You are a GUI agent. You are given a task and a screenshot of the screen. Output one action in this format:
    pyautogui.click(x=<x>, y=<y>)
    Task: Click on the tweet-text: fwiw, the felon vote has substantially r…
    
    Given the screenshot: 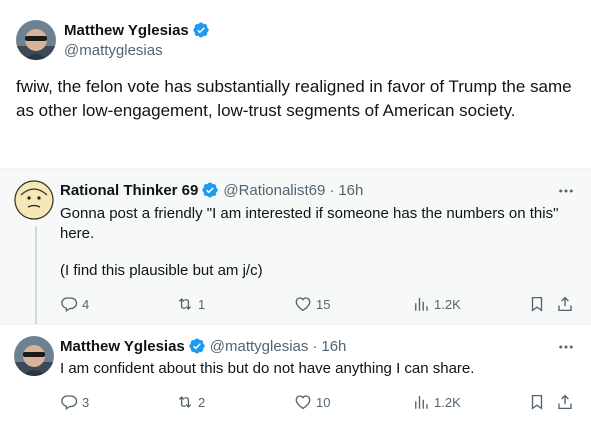 What is the action you would take?
    pyautogui.click(x=294, y=98)
    